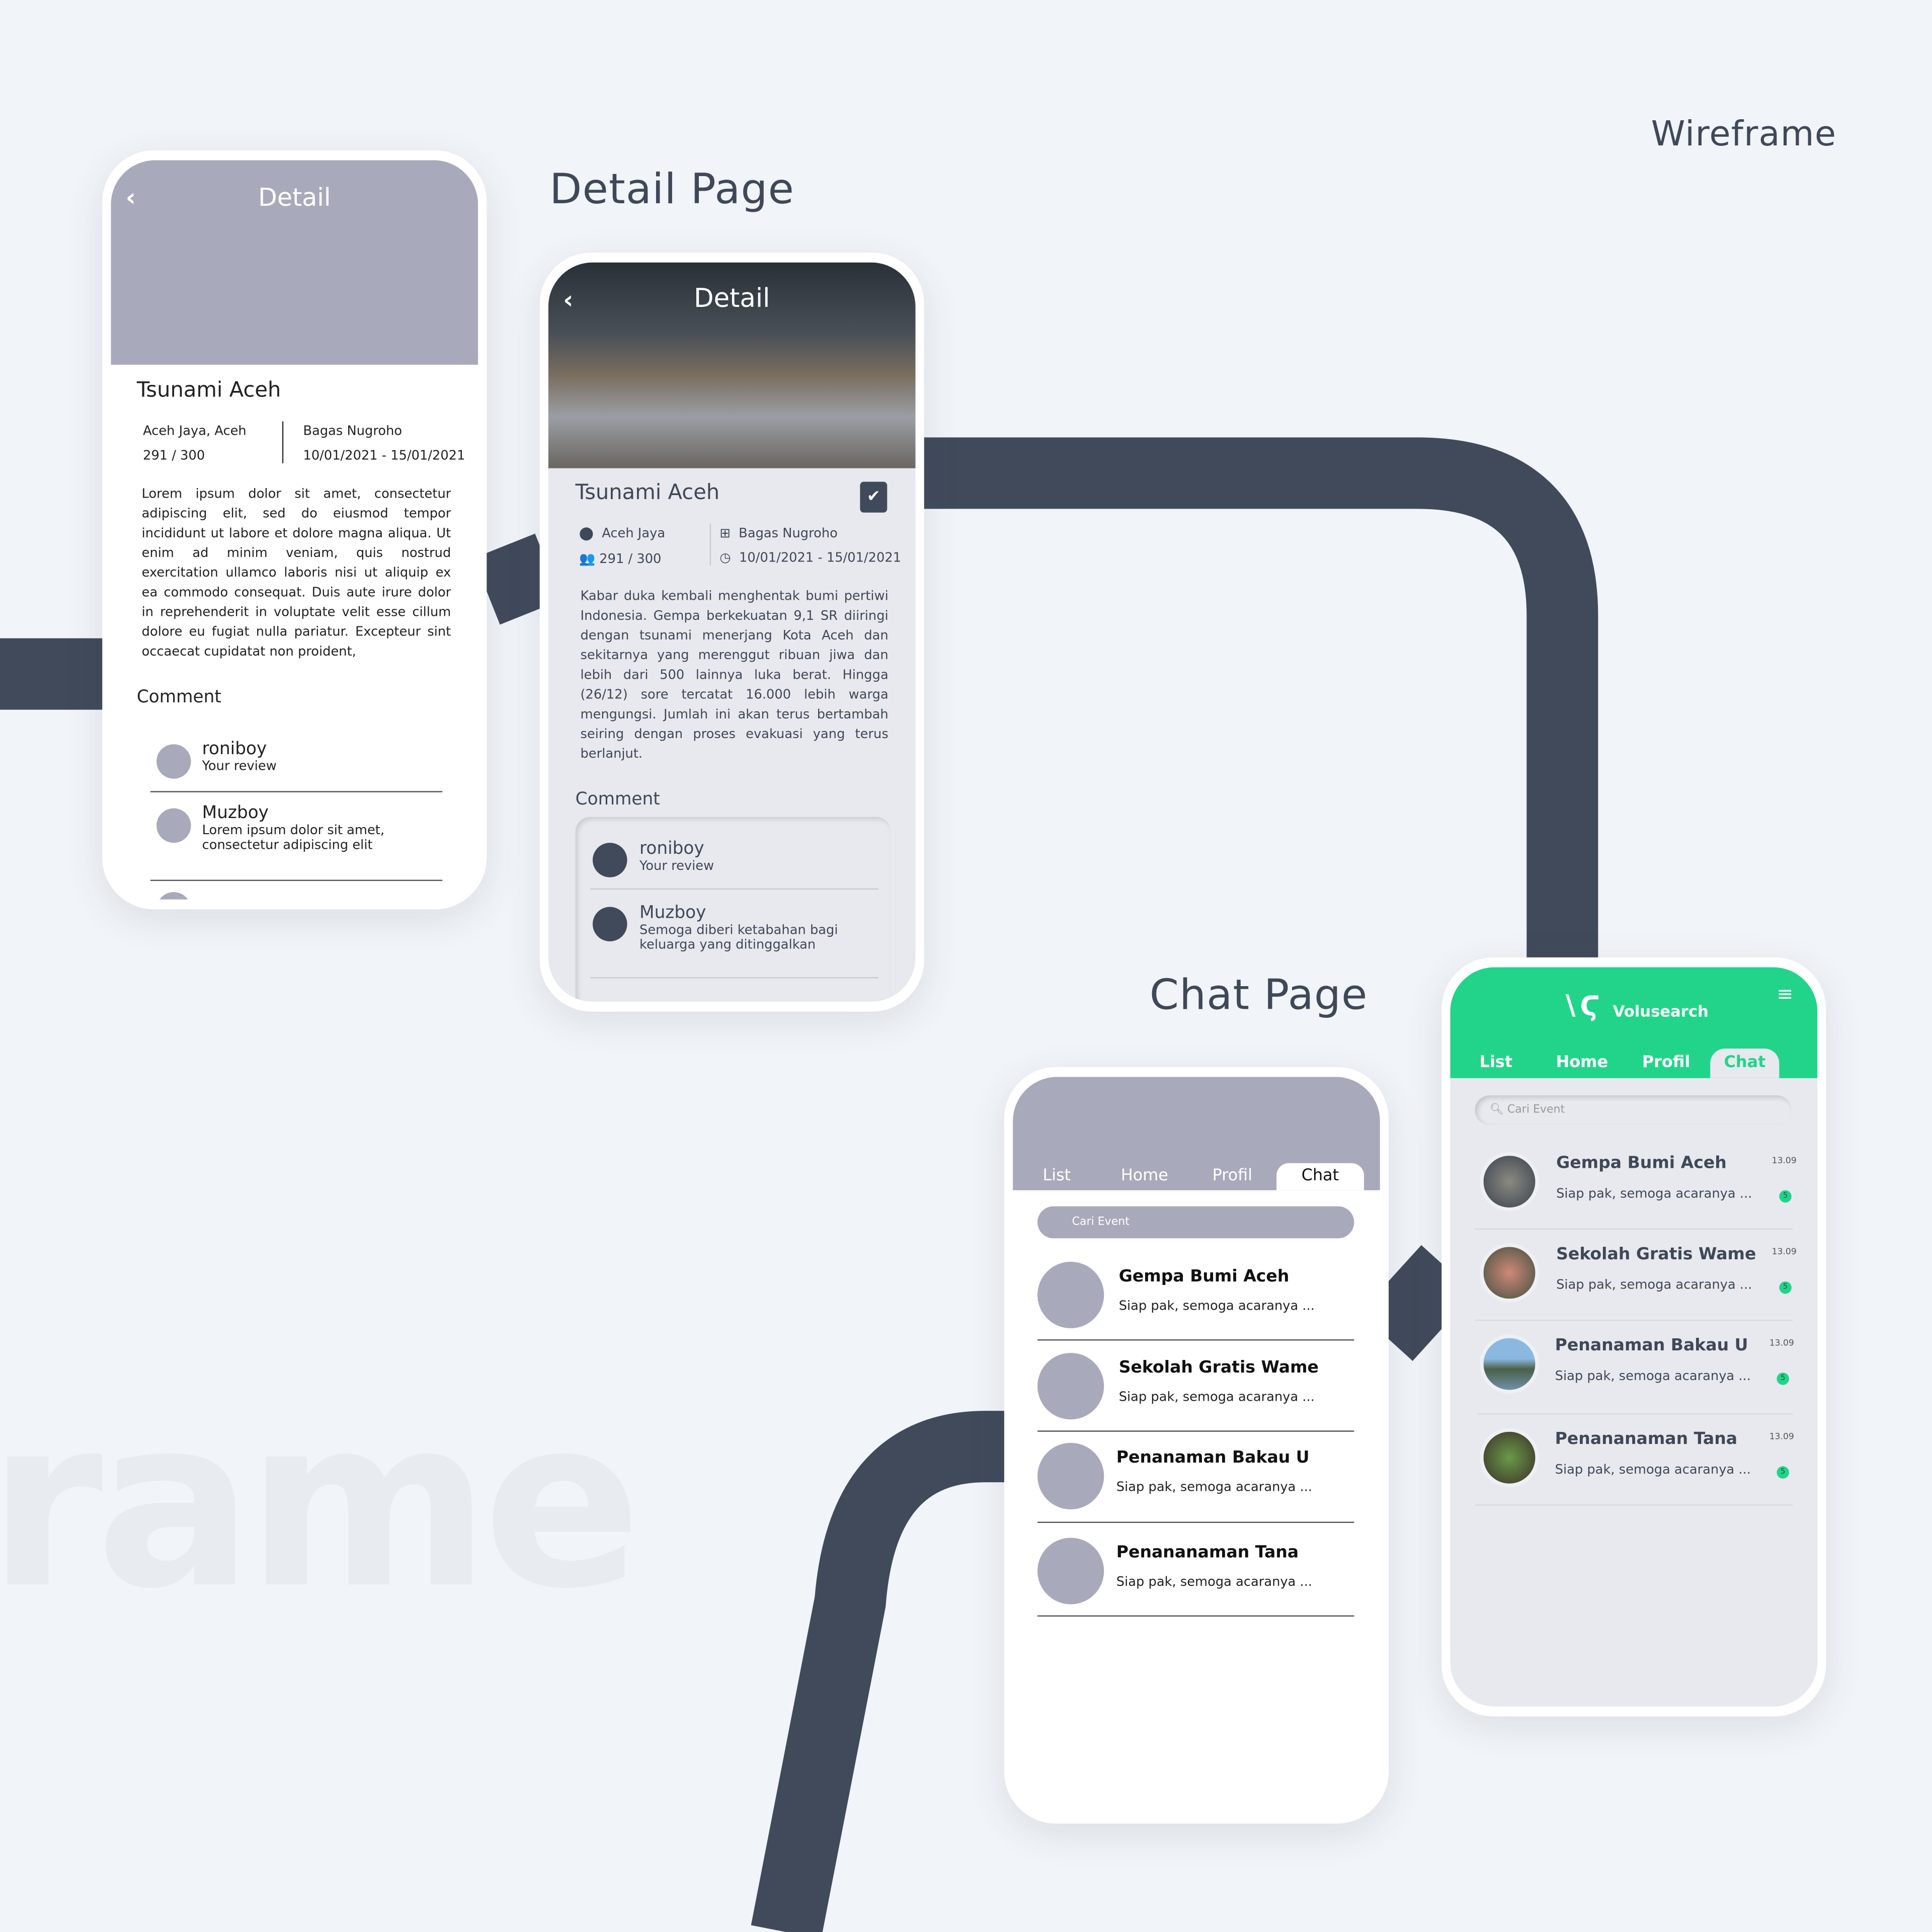  Describe the element at coordinates (672, 190) in the screenshot. I see `detail-page-heading: Detail Page` at that location.